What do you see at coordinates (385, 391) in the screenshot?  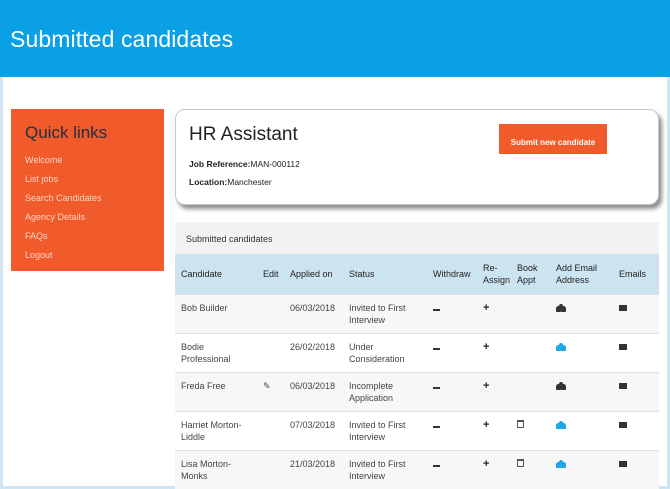 I see `status: Incomplete Application` at bounding box center [385, 391].